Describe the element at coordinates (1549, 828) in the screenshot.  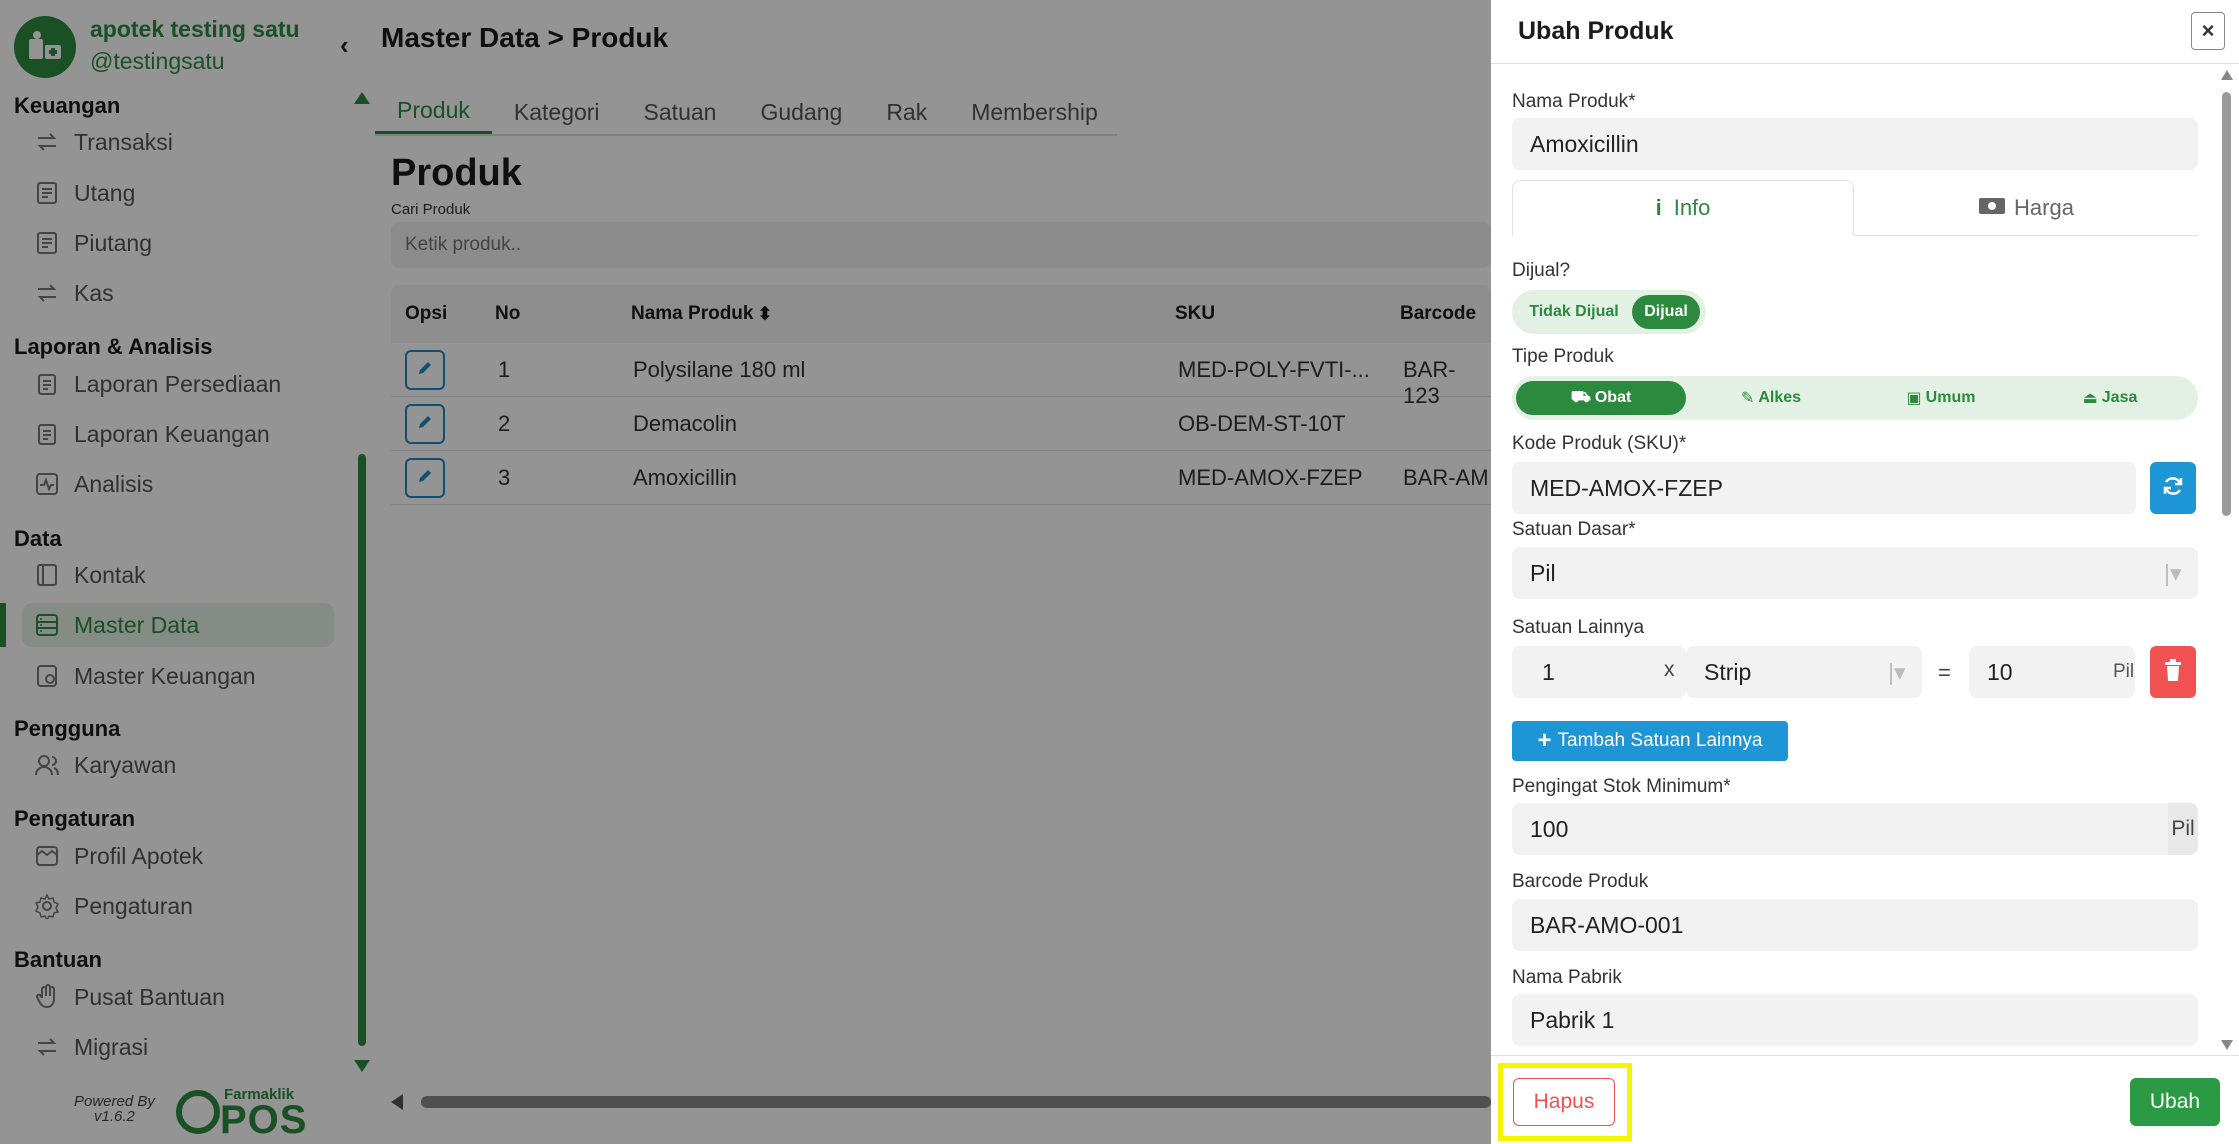
I see `stok-min-value: 100` at that location.